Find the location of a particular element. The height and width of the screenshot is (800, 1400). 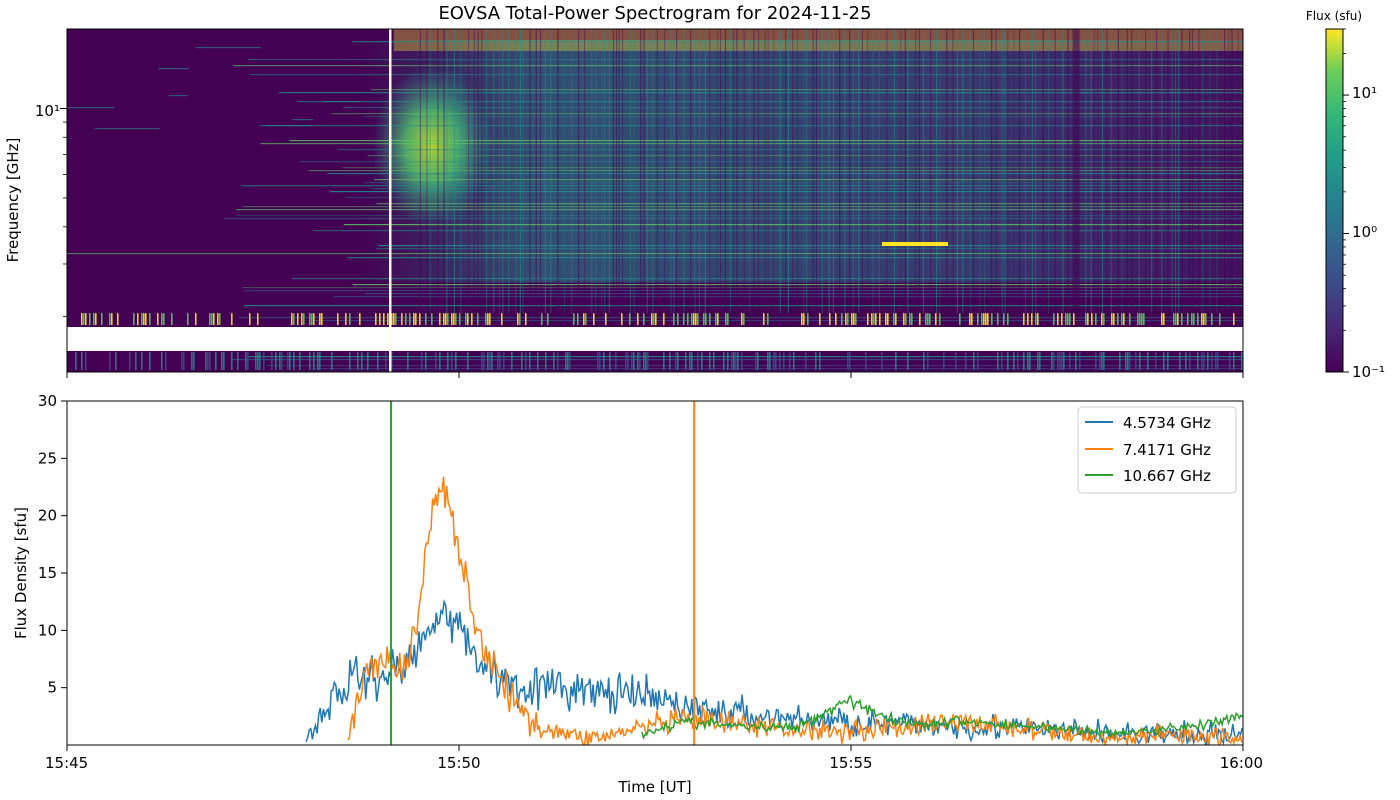

legend-label-10-667: 10.667 GHz is located at coordinates (1167, 476).